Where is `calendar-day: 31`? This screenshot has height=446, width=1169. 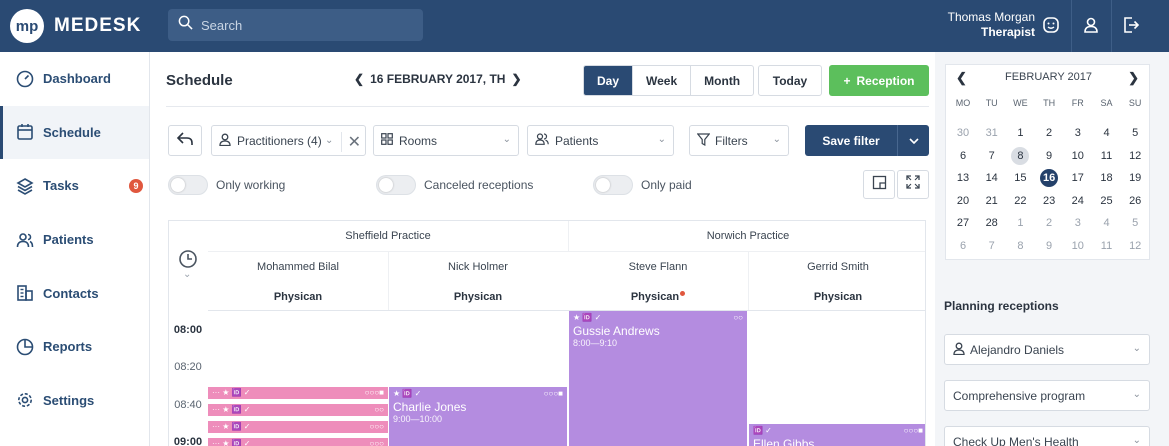 calendar-day: 31 is located at coordinates (992, 133).